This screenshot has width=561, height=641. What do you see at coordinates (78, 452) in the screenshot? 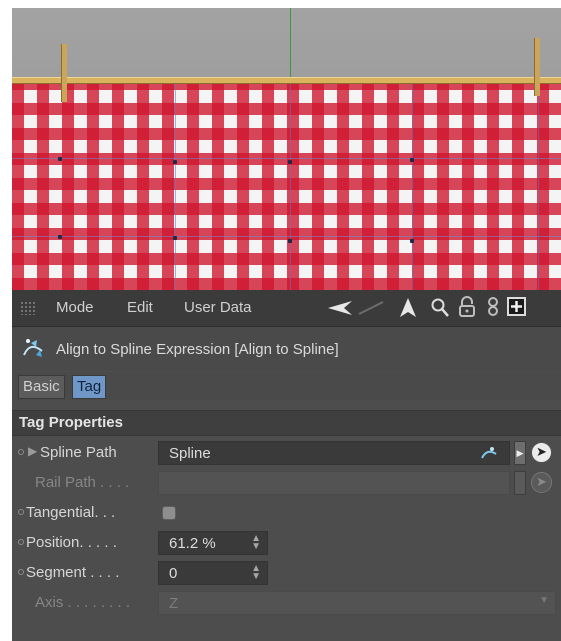
I see `spline-path-label: Spline Path` at bounding box center [78, 452].